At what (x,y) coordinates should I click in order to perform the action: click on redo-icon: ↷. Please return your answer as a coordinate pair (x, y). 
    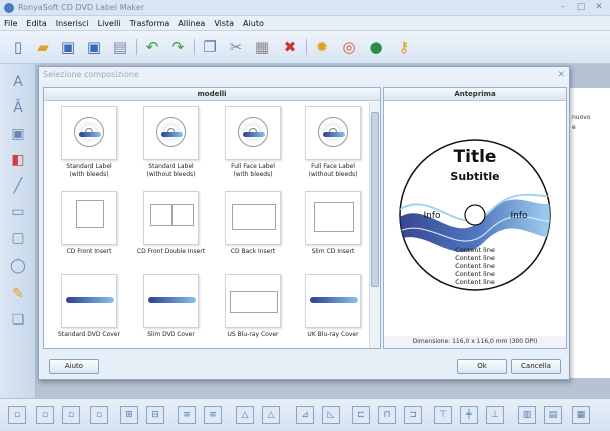
    Looking at the image, I should click on (178, 47).